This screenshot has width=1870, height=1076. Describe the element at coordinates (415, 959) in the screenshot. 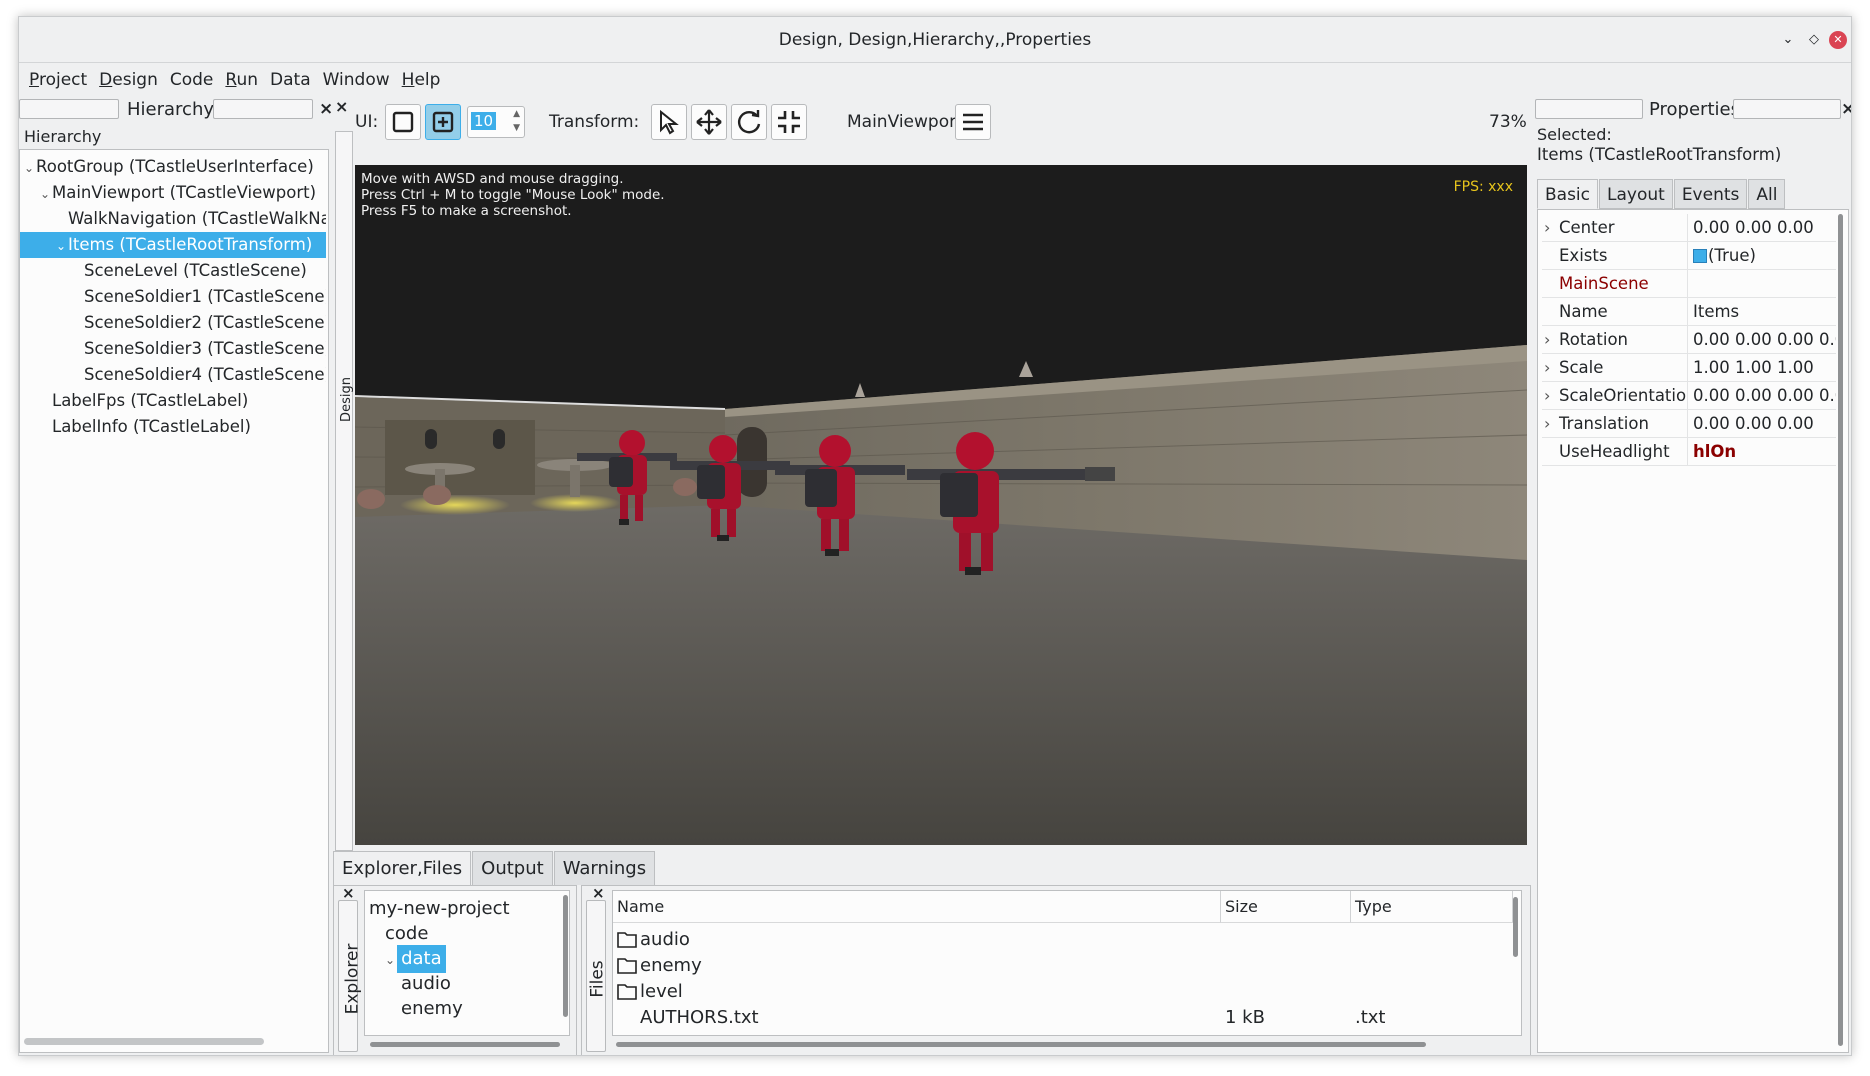

I see `explorer-item: ⌄data` at that location.